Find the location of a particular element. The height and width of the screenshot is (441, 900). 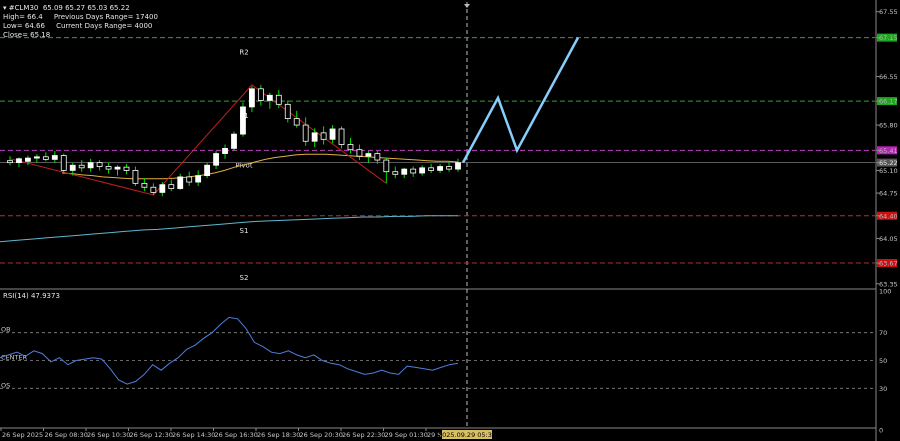

rsi-tick-label: 30 is located at coordinates (883, 389).